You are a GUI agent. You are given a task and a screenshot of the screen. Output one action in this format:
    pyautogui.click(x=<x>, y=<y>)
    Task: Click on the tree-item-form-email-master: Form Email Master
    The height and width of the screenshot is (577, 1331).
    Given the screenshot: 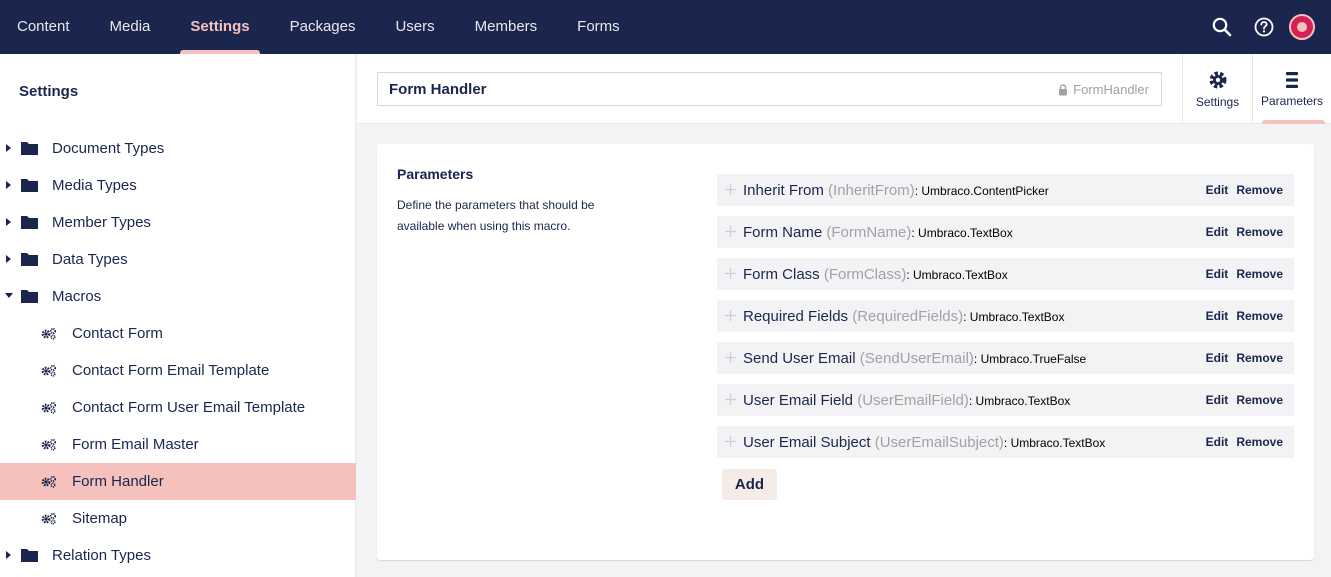 What is the action you would take?
    pyautogui.click(x=178, y=444)
    